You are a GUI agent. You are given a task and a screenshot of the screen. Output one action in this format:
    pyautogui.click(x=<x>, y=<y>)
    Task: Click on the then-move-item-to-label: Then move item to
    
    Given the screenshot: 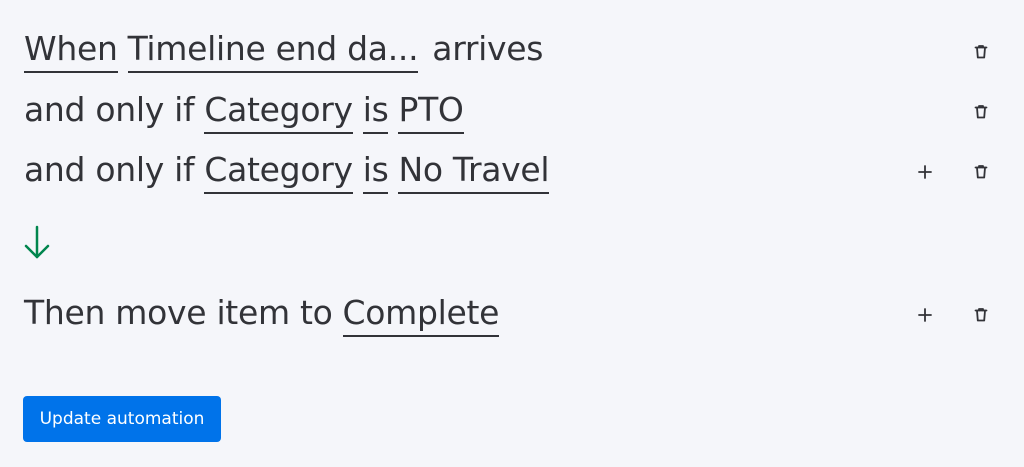 What is the action you would take?
    pyautogui.click(x=178, y=312)
    